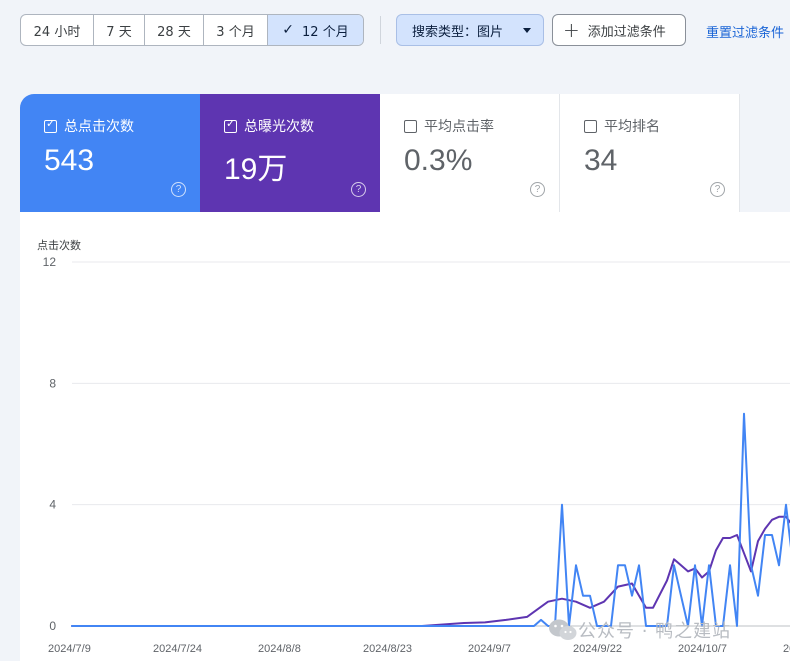 This screenshot has width=790, height=661. I want to click on range-label: 24 小时, so click(57, 32).